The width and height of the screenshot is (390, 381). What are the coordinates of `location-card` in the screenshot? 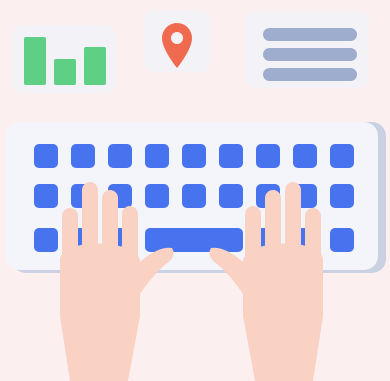 It's located at (177, 41).